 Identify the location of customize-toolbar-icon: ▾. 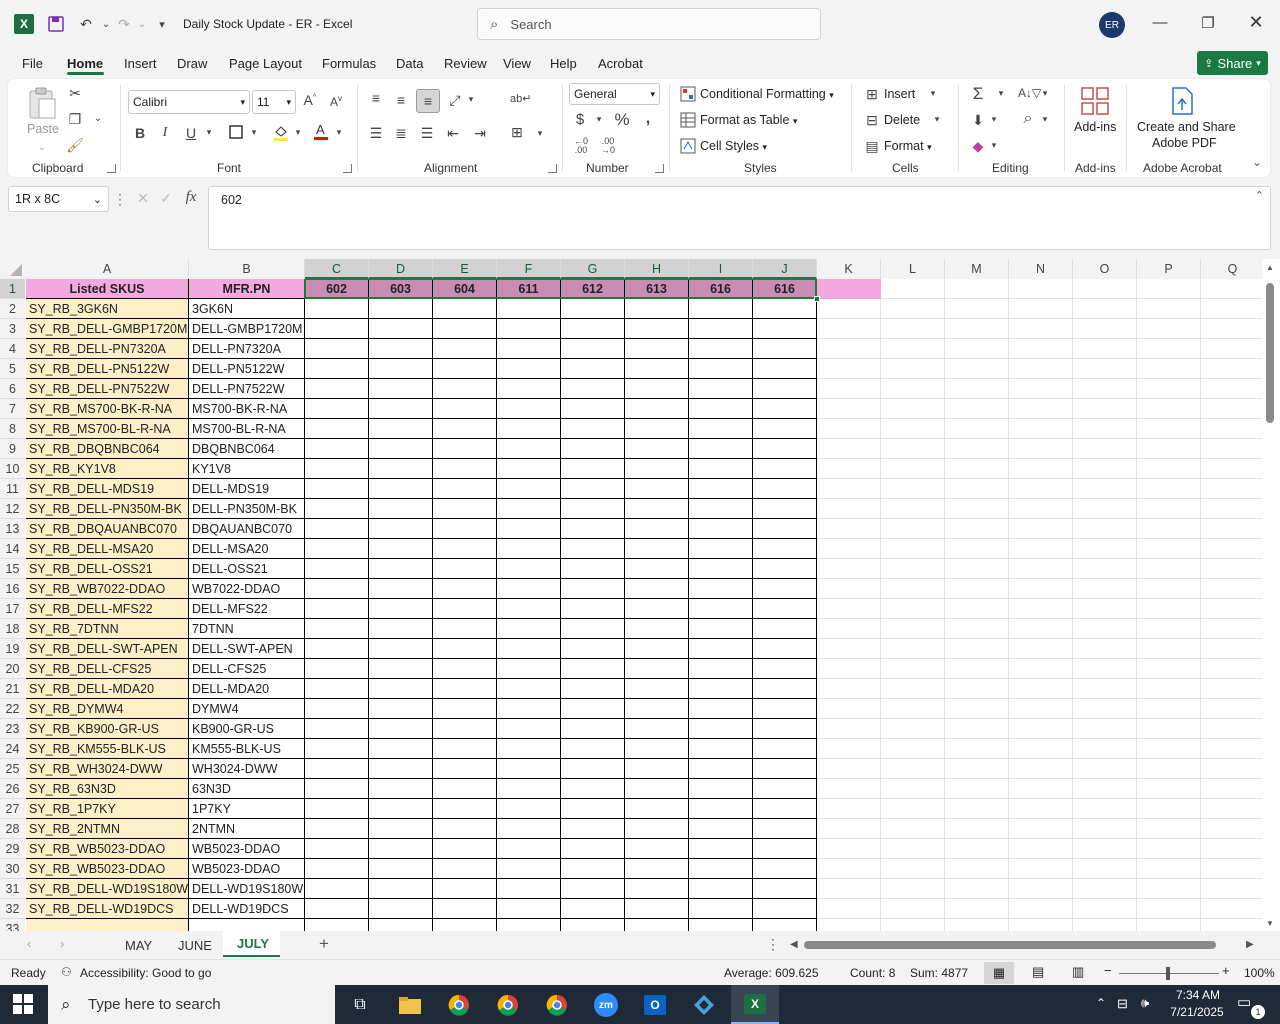
(162, 24).